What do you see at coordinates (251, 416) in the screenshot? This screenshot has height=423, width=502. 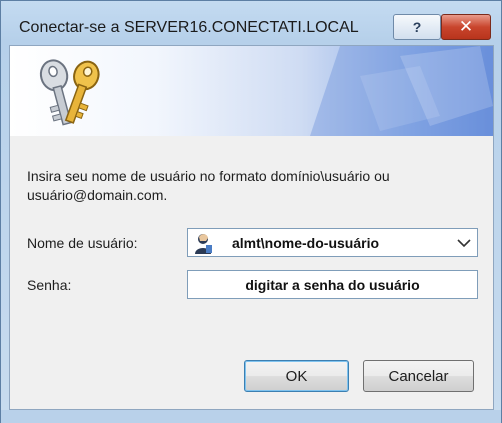 I see `window-bottom-edge` at bounding box center [251, 416].